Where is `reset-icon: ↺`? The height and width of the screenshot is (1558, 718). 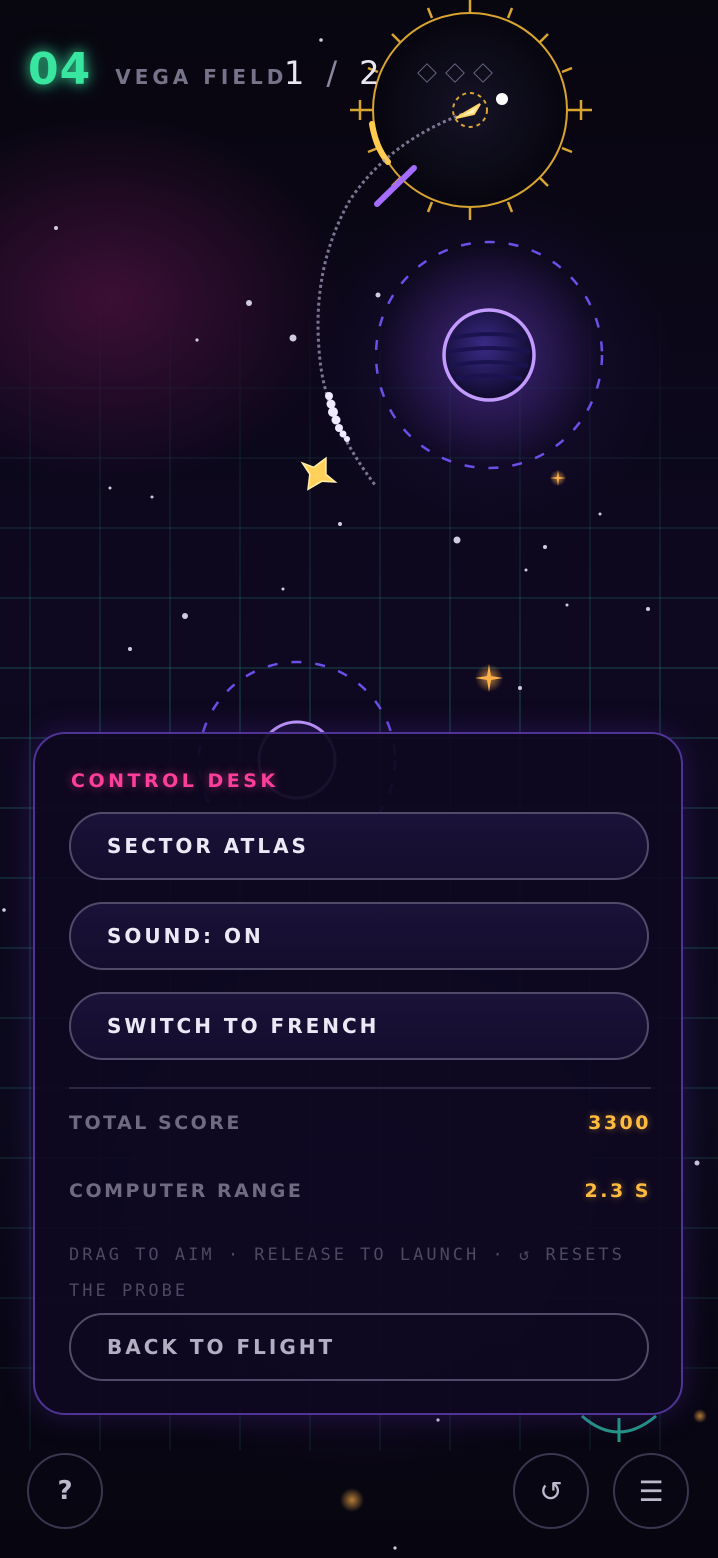 reset-icon: ↺ is located at coordinates (551, 1491).